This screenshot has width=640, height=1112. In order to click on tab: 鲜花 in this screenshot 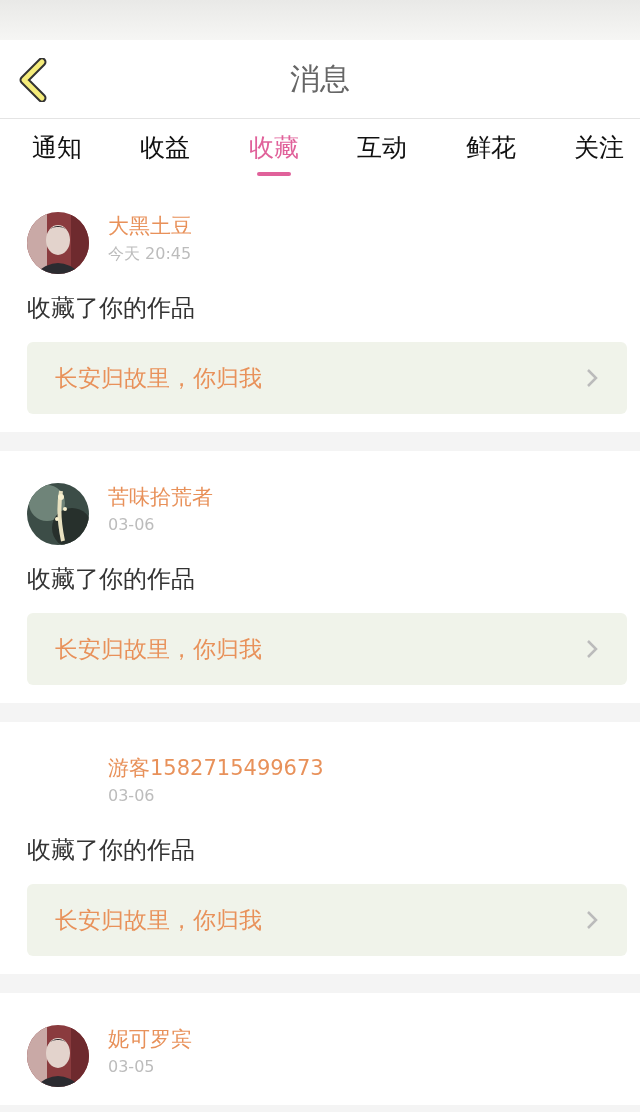, I will do `click(490, 149)`.